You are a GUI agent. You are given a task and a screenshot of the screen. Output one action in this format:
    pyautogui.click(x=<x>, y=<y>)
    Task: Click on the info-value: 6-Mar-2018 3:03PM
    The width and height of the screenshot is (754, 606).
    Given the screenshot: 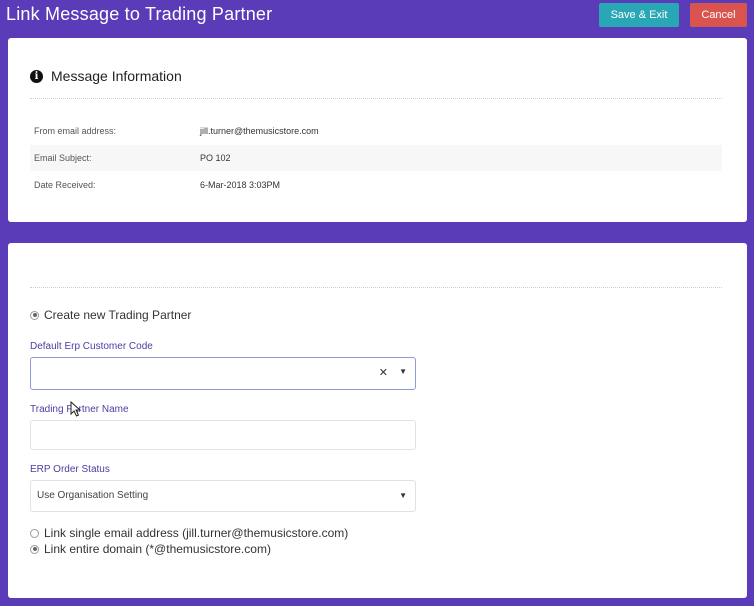 What is the action you would take?
    pyautogui.click(x=240, y=185)
    